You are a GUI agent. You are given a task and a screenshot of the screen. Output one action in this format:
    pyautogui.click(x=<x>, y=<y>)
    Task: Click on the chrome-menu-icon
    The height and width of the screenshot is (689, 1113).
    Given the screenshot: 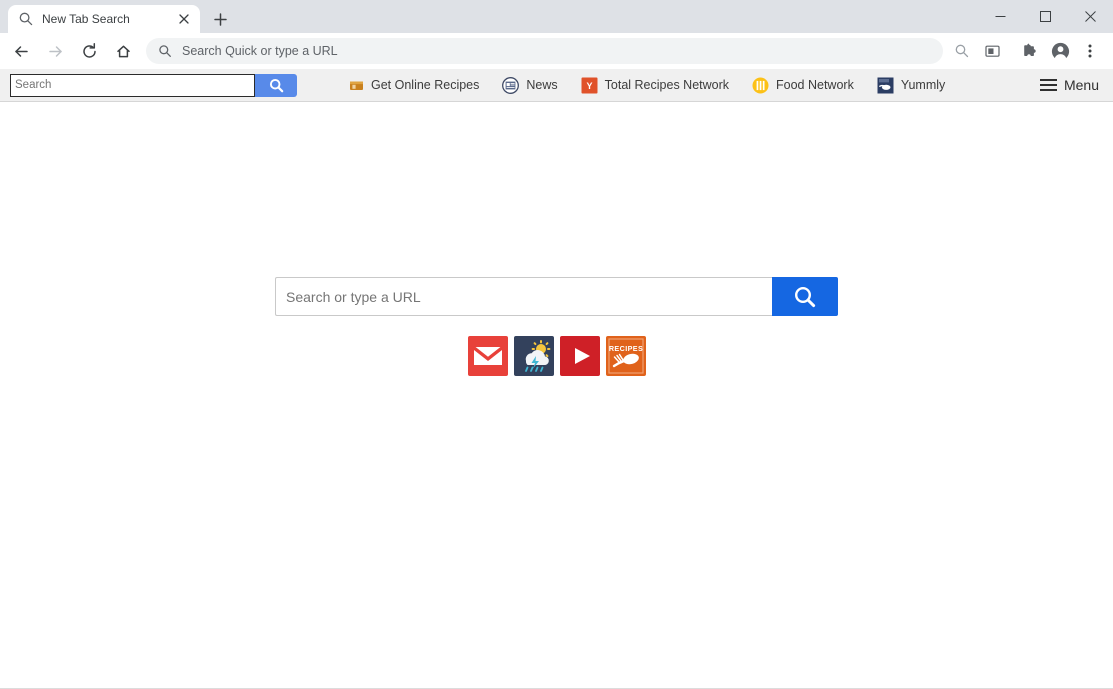 What is the action you would take?
    pyautogui.click(x=1090, y=51)
    